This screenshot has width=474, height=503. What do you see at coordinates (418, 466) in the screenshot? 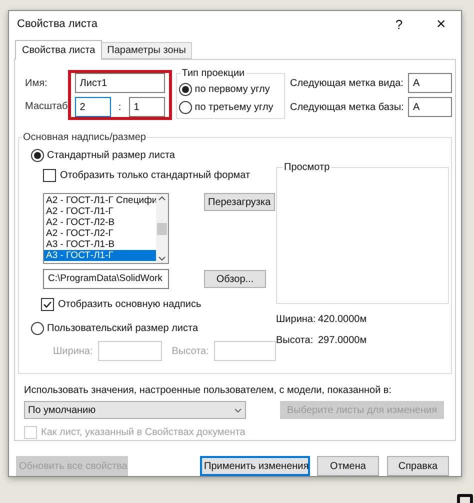
I see `dialog-button: Справка` at bounding box center [418, 466].